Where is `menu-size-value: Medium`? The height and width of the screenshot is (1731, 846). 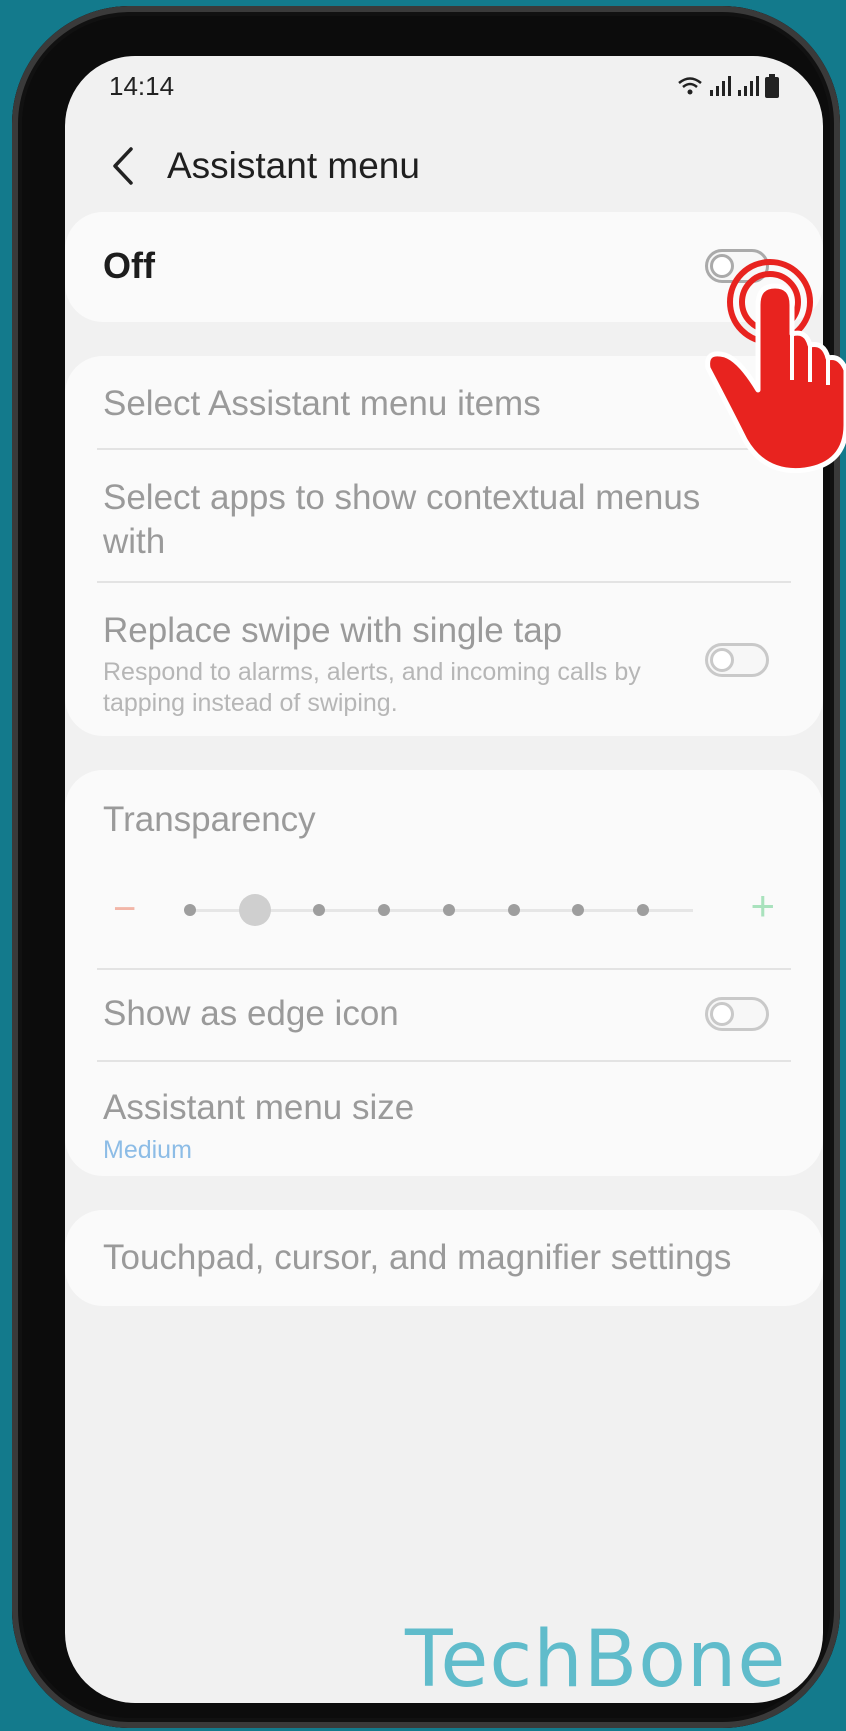 menu-size-value: Medium is located at coordinates (147, 1150).